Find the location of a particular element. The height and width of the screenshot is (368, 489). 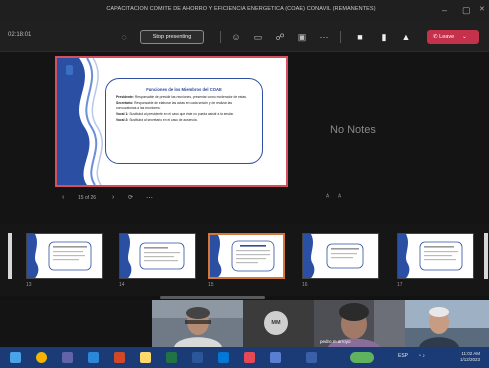

font-decrease-icon: ᴬ is located at coordinates (327, 197).